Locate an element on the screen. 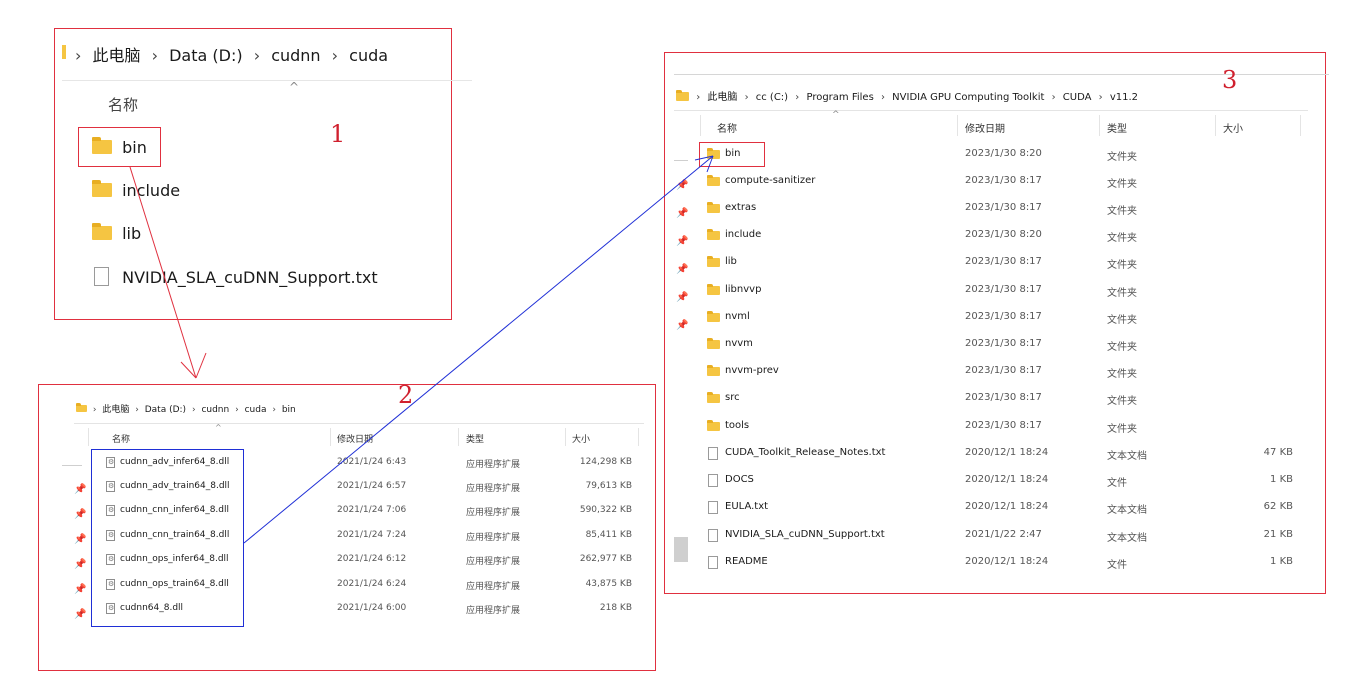 The width and height of the screenshot is (1364, 678). table-row: compute-sanitizer 2023/1/30 8:17 文件夹 is located at coordinates (1003, 182).